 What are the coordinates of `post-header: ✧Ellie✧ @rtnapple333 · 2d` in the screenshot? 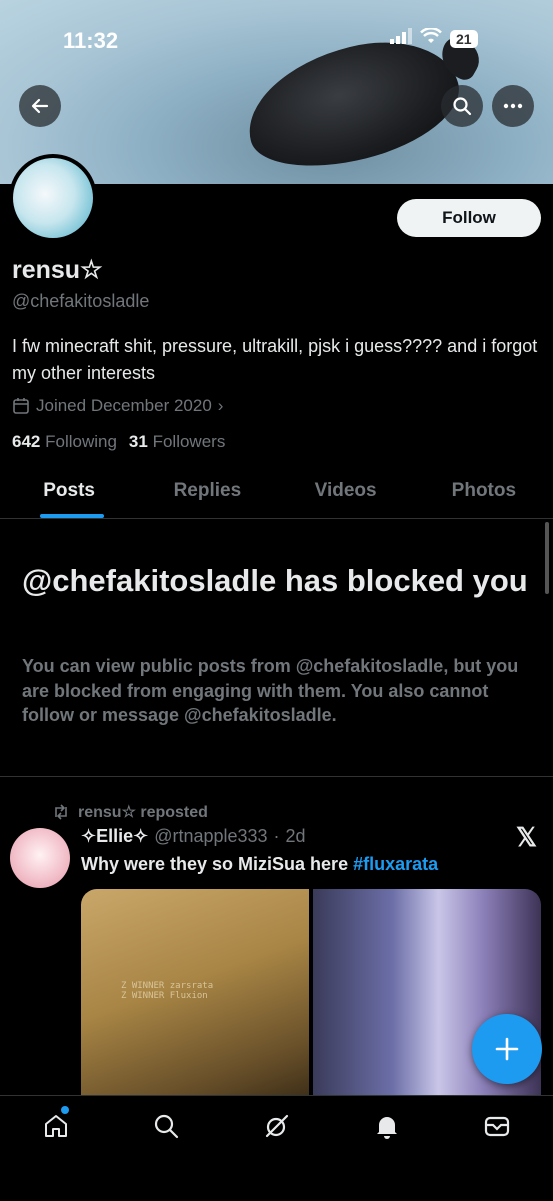 It's located at (193, 836).